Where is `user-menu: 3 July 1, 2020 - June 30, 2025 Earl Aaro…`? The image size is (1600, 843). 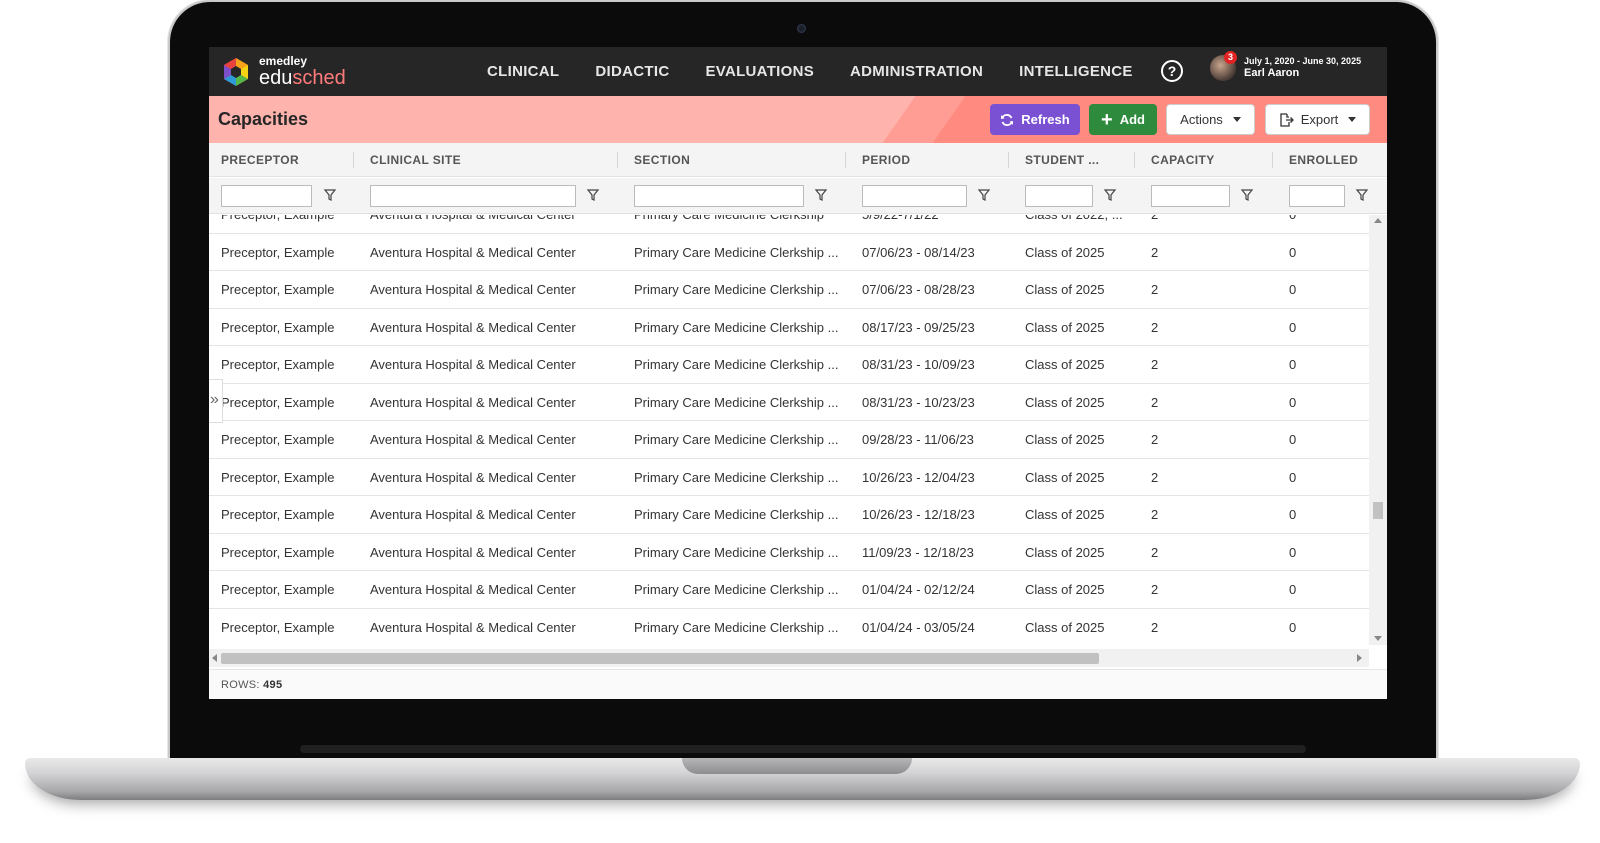
user-menu: 3 July 1, 2020 - June 30, 2025 Earl Aaro… is located at coordinates (1285, 66).